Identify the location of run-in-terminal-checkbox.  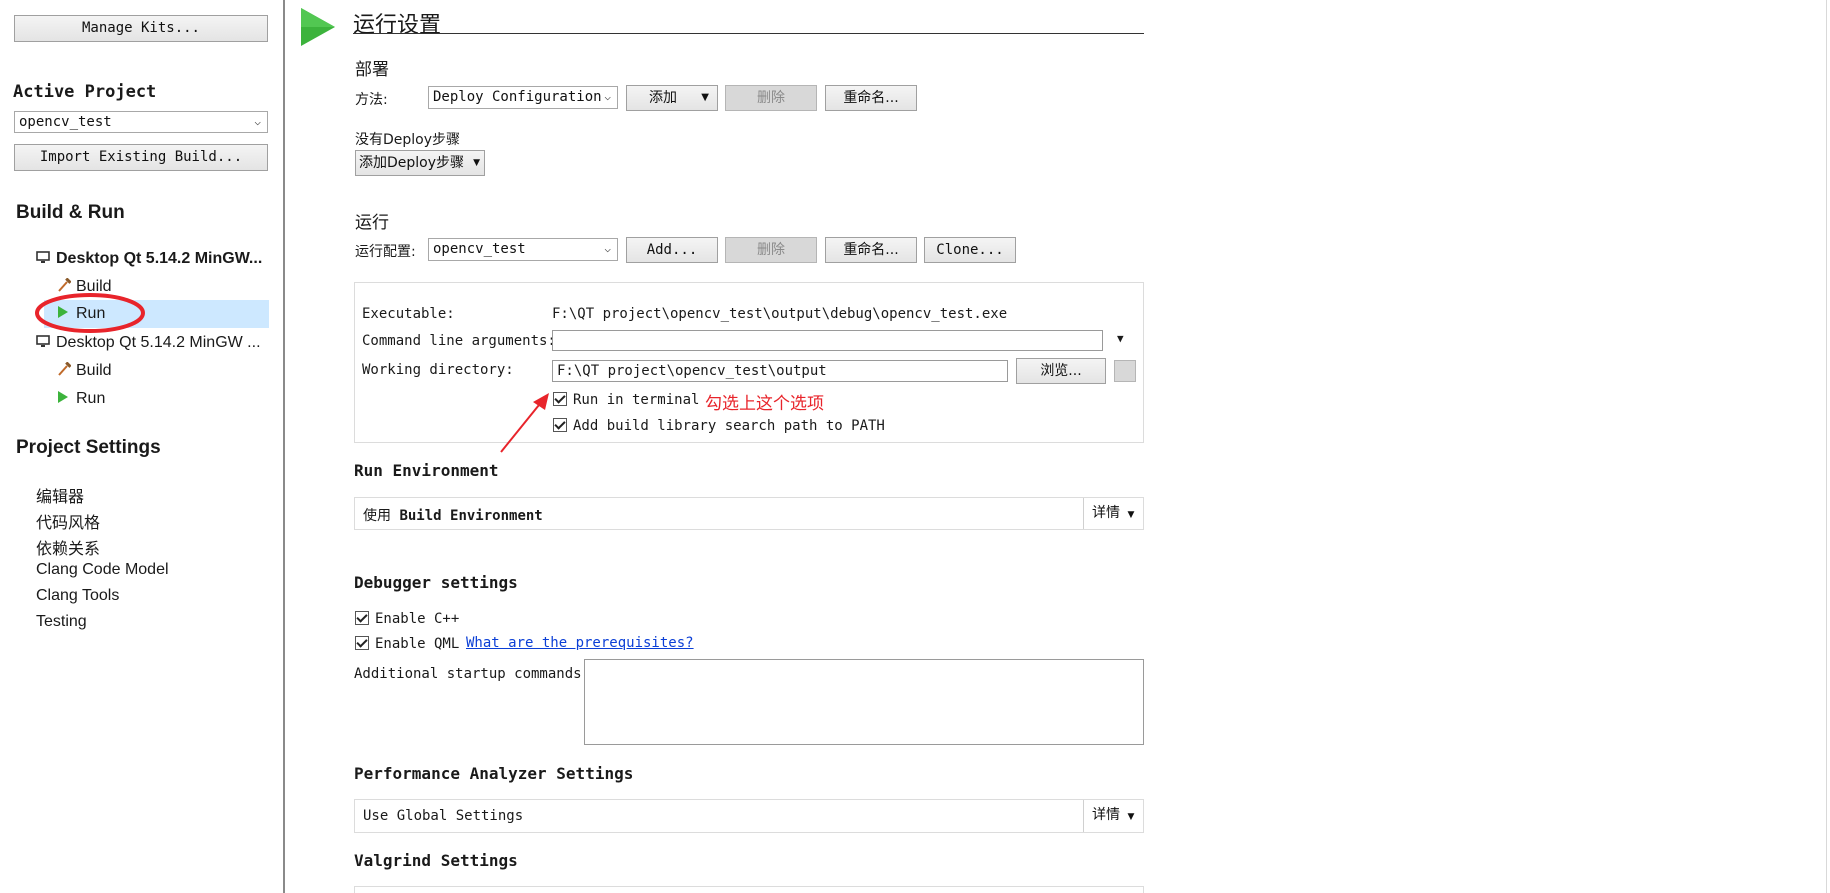
(560, 399).